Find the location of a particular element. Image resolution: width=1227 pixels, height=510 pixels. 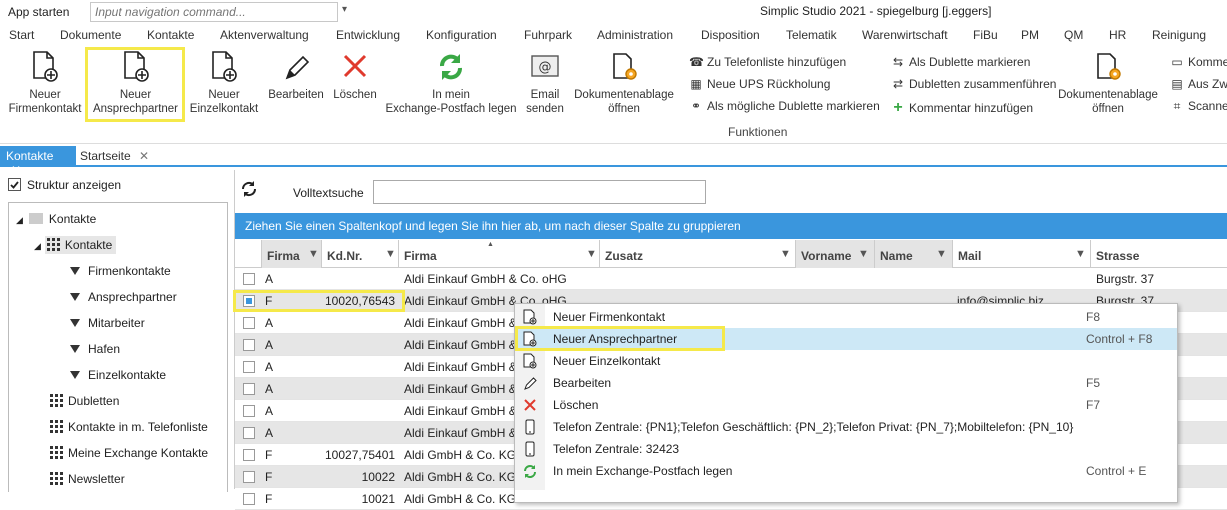

merge-duplicates-action: ⇄ Dubletten zusammenführen is located at coordinates (973, 84).